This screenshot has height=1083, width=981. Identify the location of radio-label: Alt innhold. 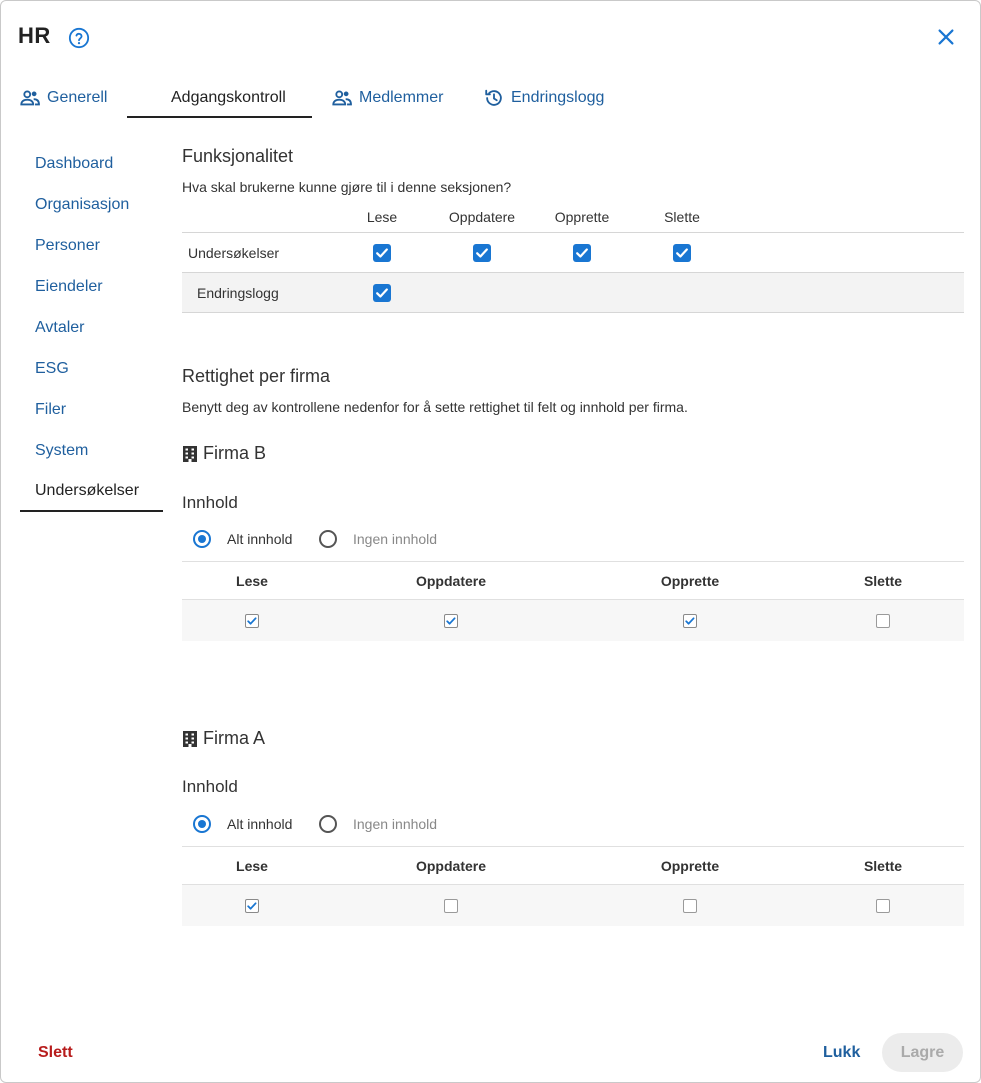
(260, 824).